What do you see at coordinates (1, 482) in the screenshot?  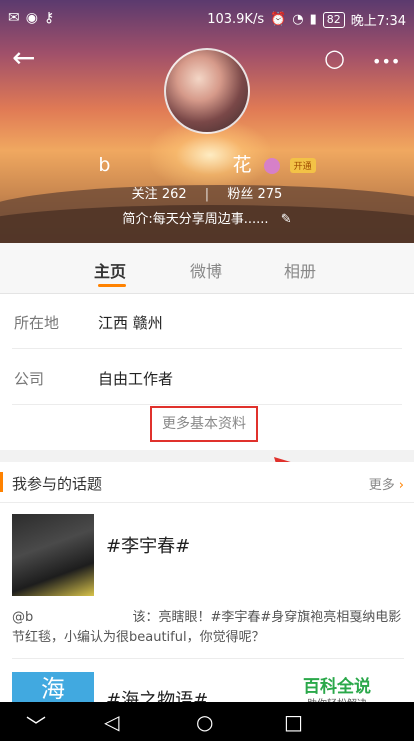 I see `section-accent-bar` at bounding box center [1, 482].